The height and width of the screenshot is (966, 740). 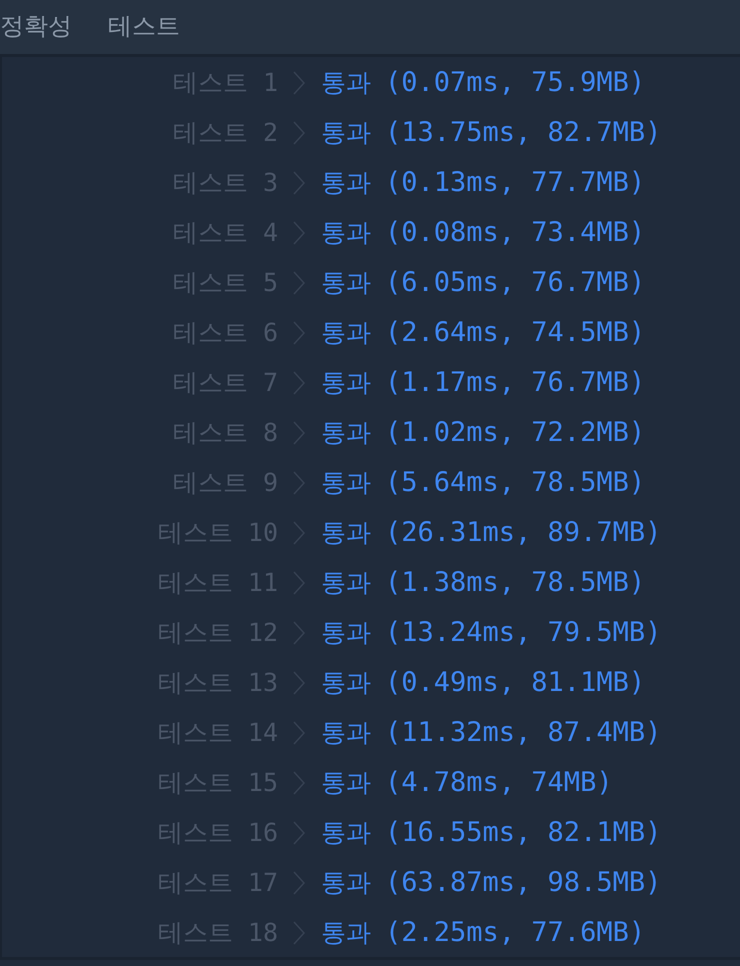 I want to click on result-detail: (4.78ms, 74MB), so click(x=499, y=783).